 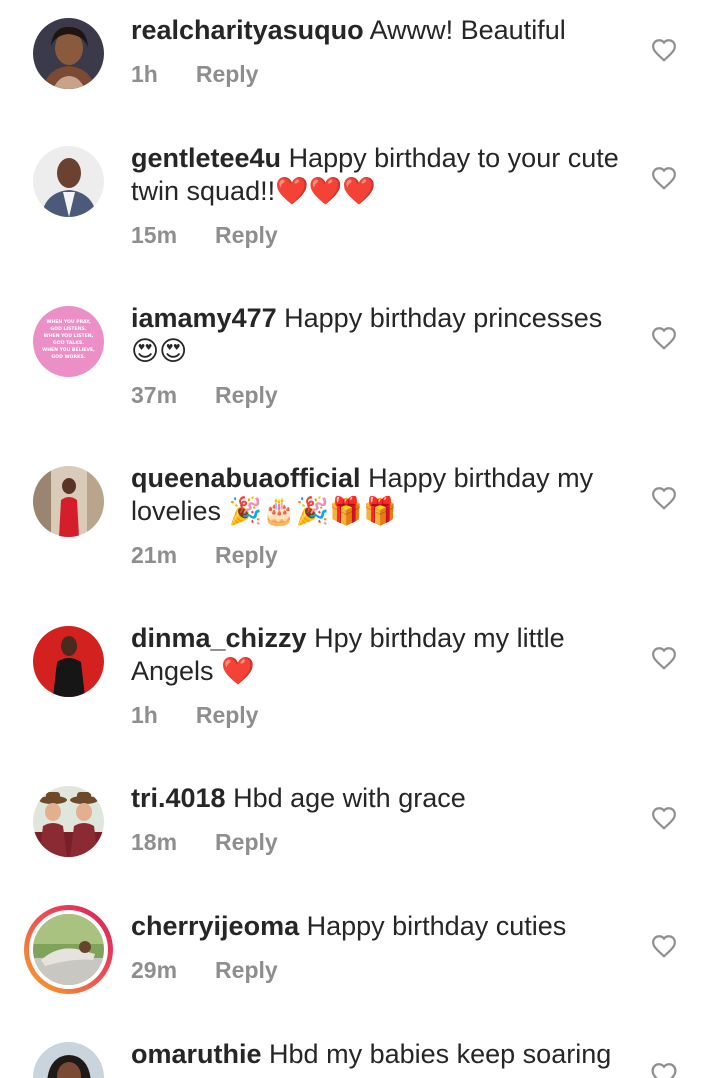 I want to click on username: queenabuaofficial, so click(x=246, y=478).